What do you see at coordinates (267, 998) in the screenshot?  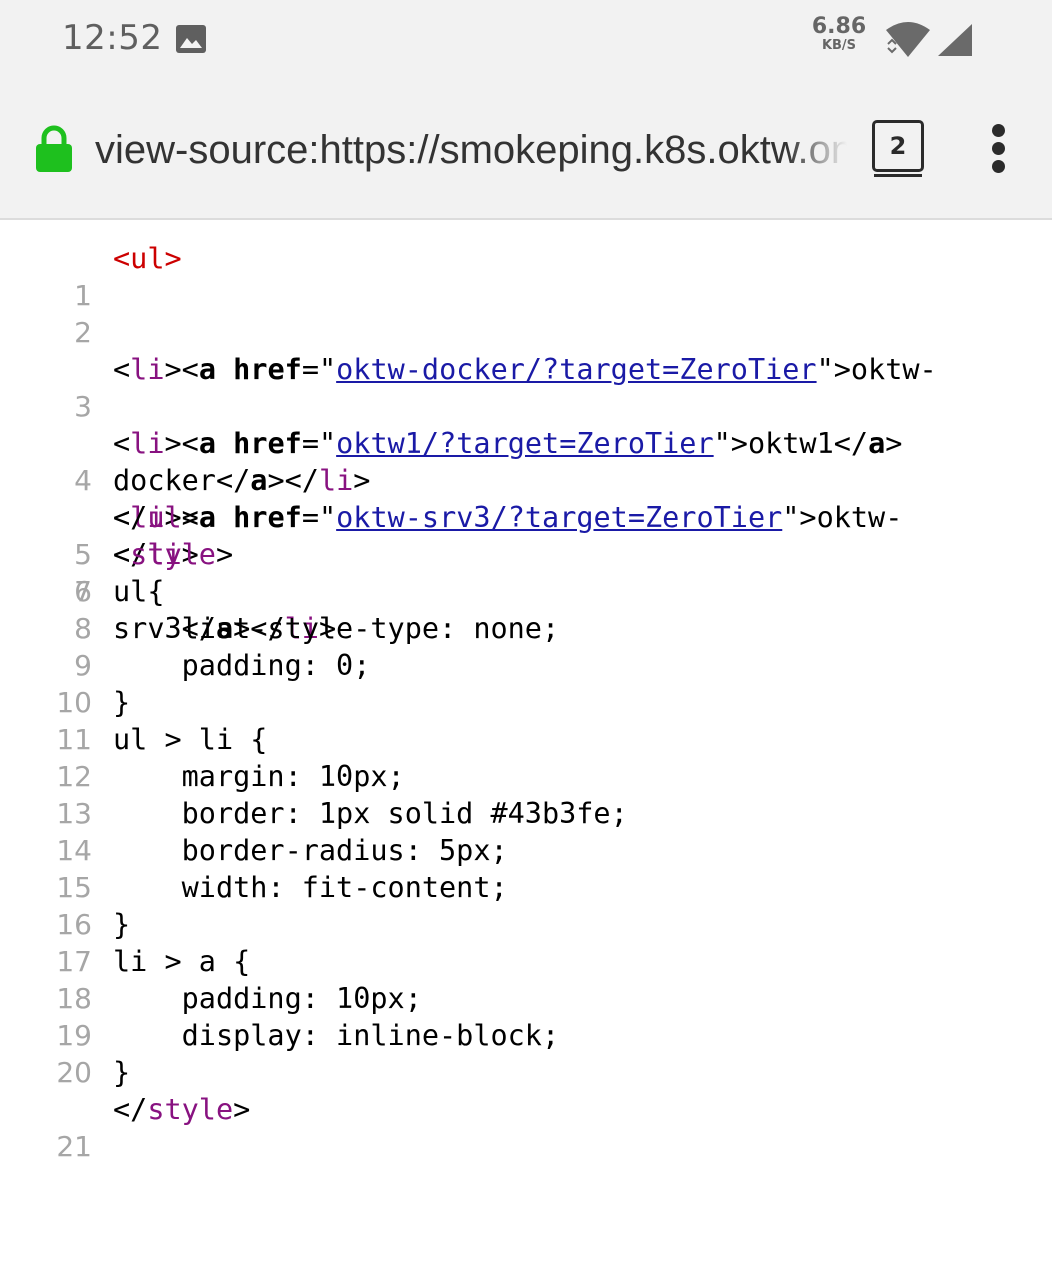 I see `css-text: padding: 10px;` at bounding box center [267, 998].